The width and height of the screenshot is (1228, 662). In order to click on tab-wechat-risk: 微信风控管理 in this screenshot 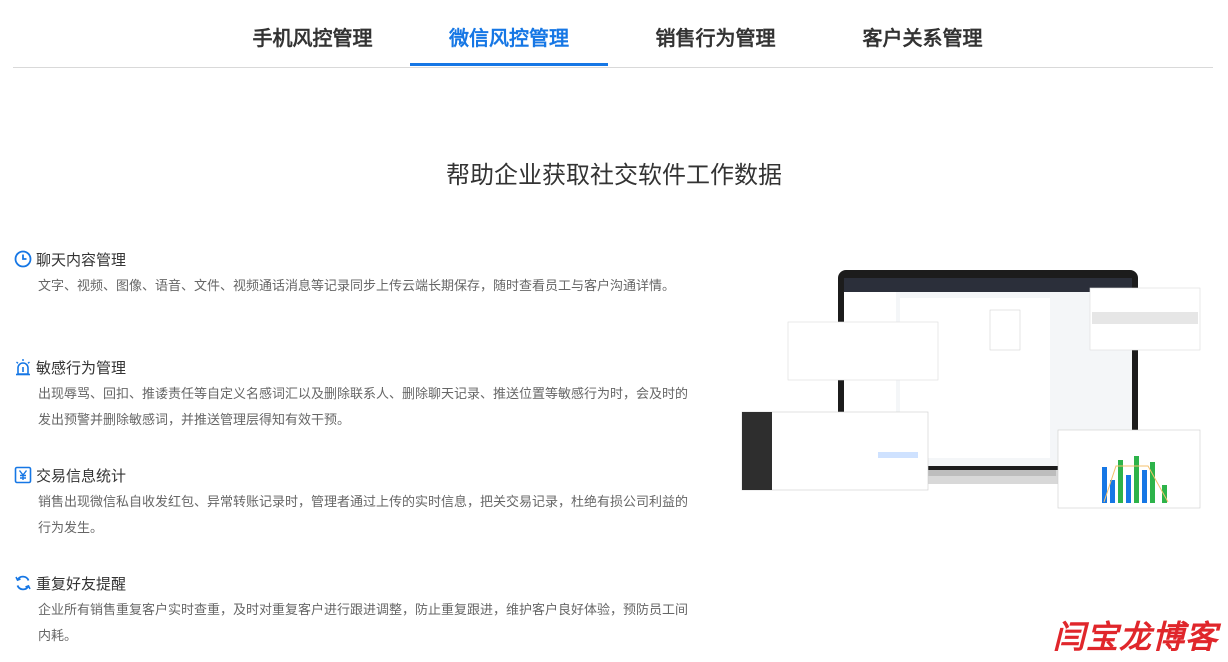, I will do `click(509, 33)`.